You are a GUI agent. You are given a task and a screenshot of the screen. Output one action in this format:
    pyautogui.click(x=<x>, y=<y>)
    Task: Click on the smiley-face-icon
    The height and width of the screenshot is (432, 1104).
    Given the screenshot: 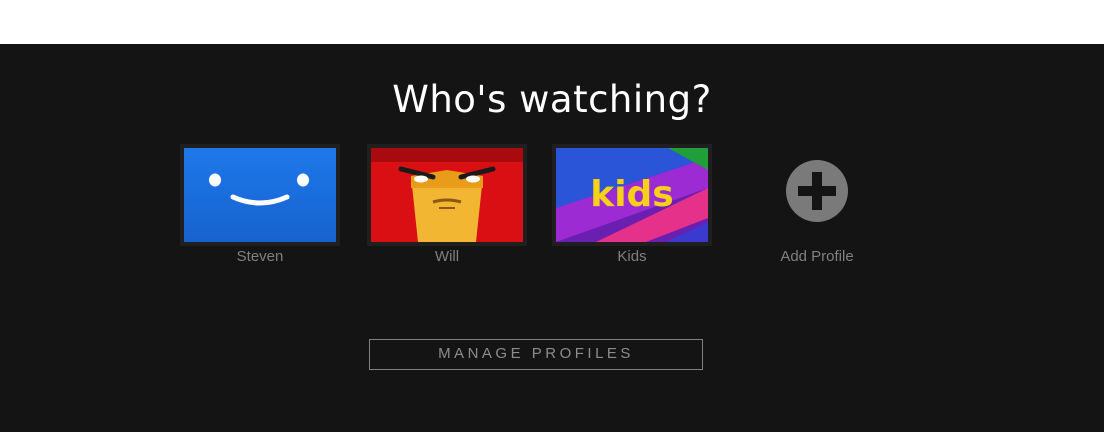 What is the action you would take?
    pyautogui.click(x=260, y=195)
    